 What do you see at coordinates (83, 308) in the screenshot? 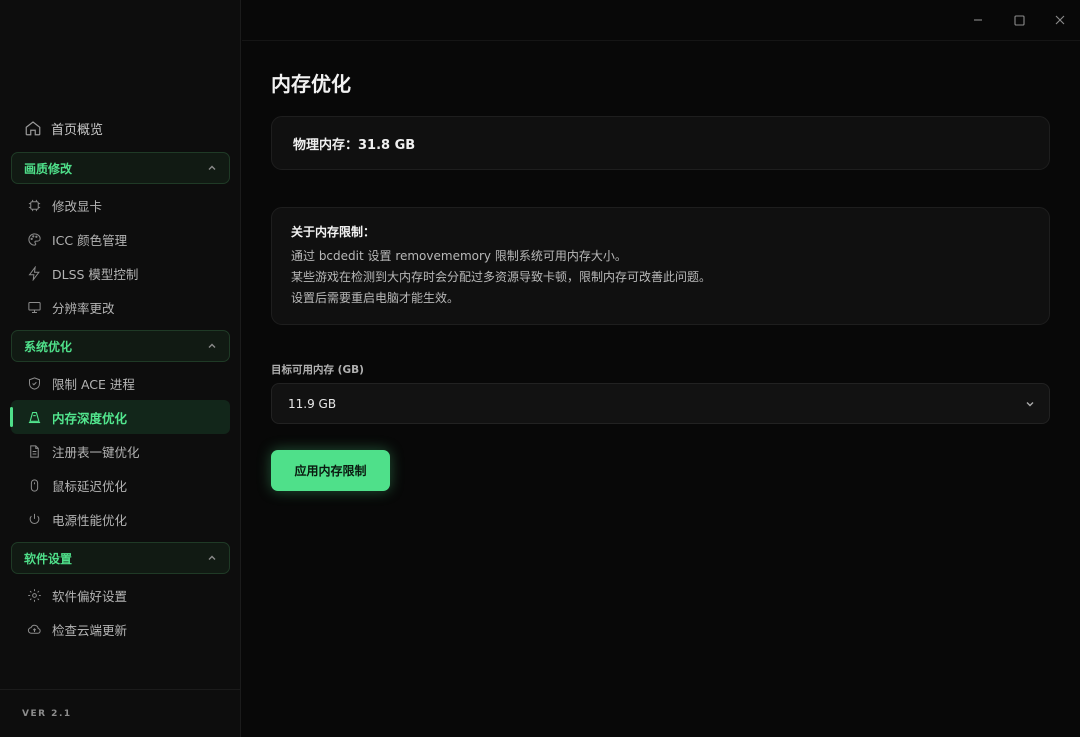
I see `sidebar-item-label: 分辨率更改` at bounding box center [83, 308].